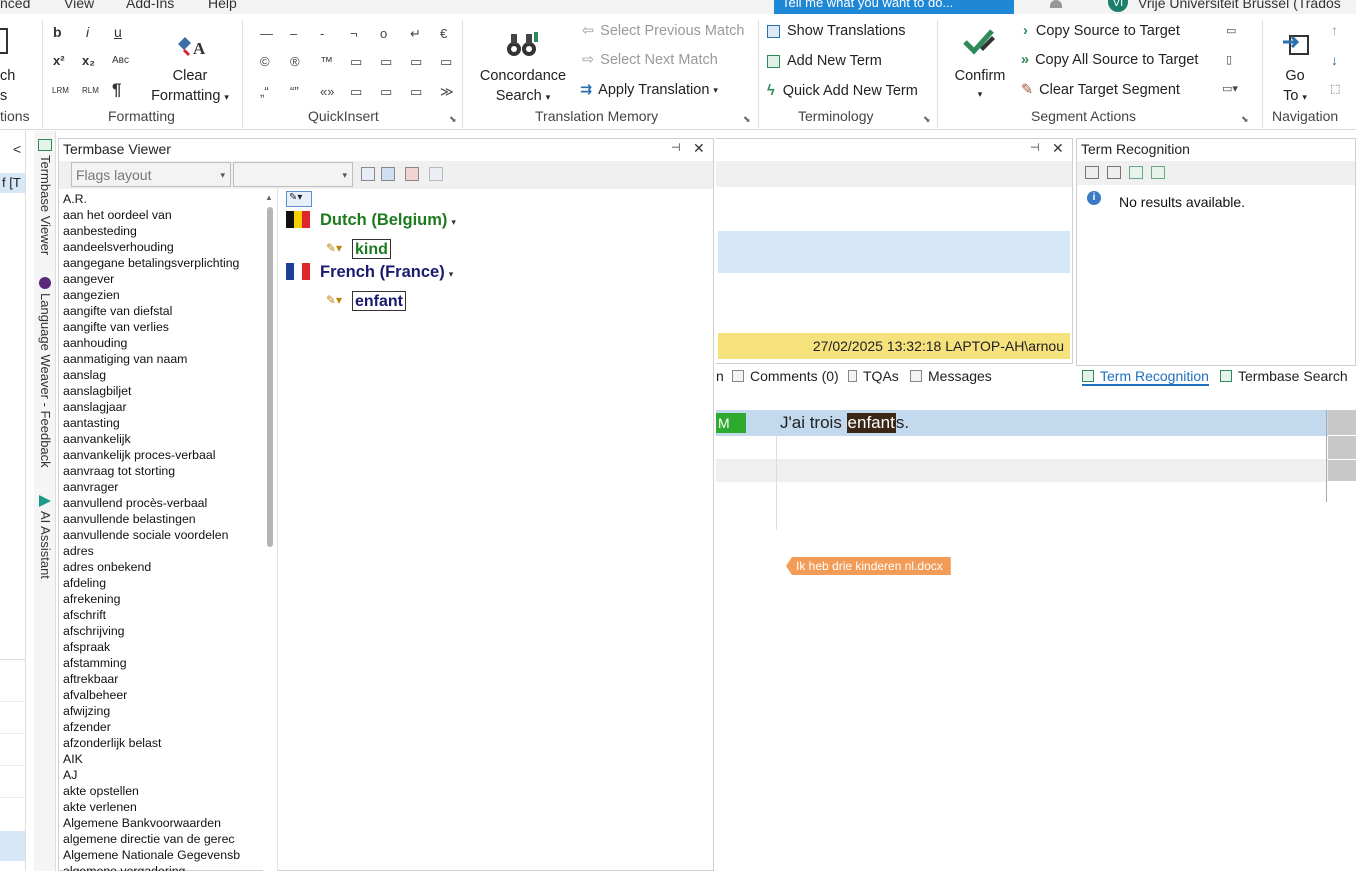 Image resolution: width=1356 pixels, height=871 pixels. What do you see at coordinates (160, 855) in the screenshot?
I see `term-list-item: Algemene Nationale Gegevensb` at bounding box center [160, 855].